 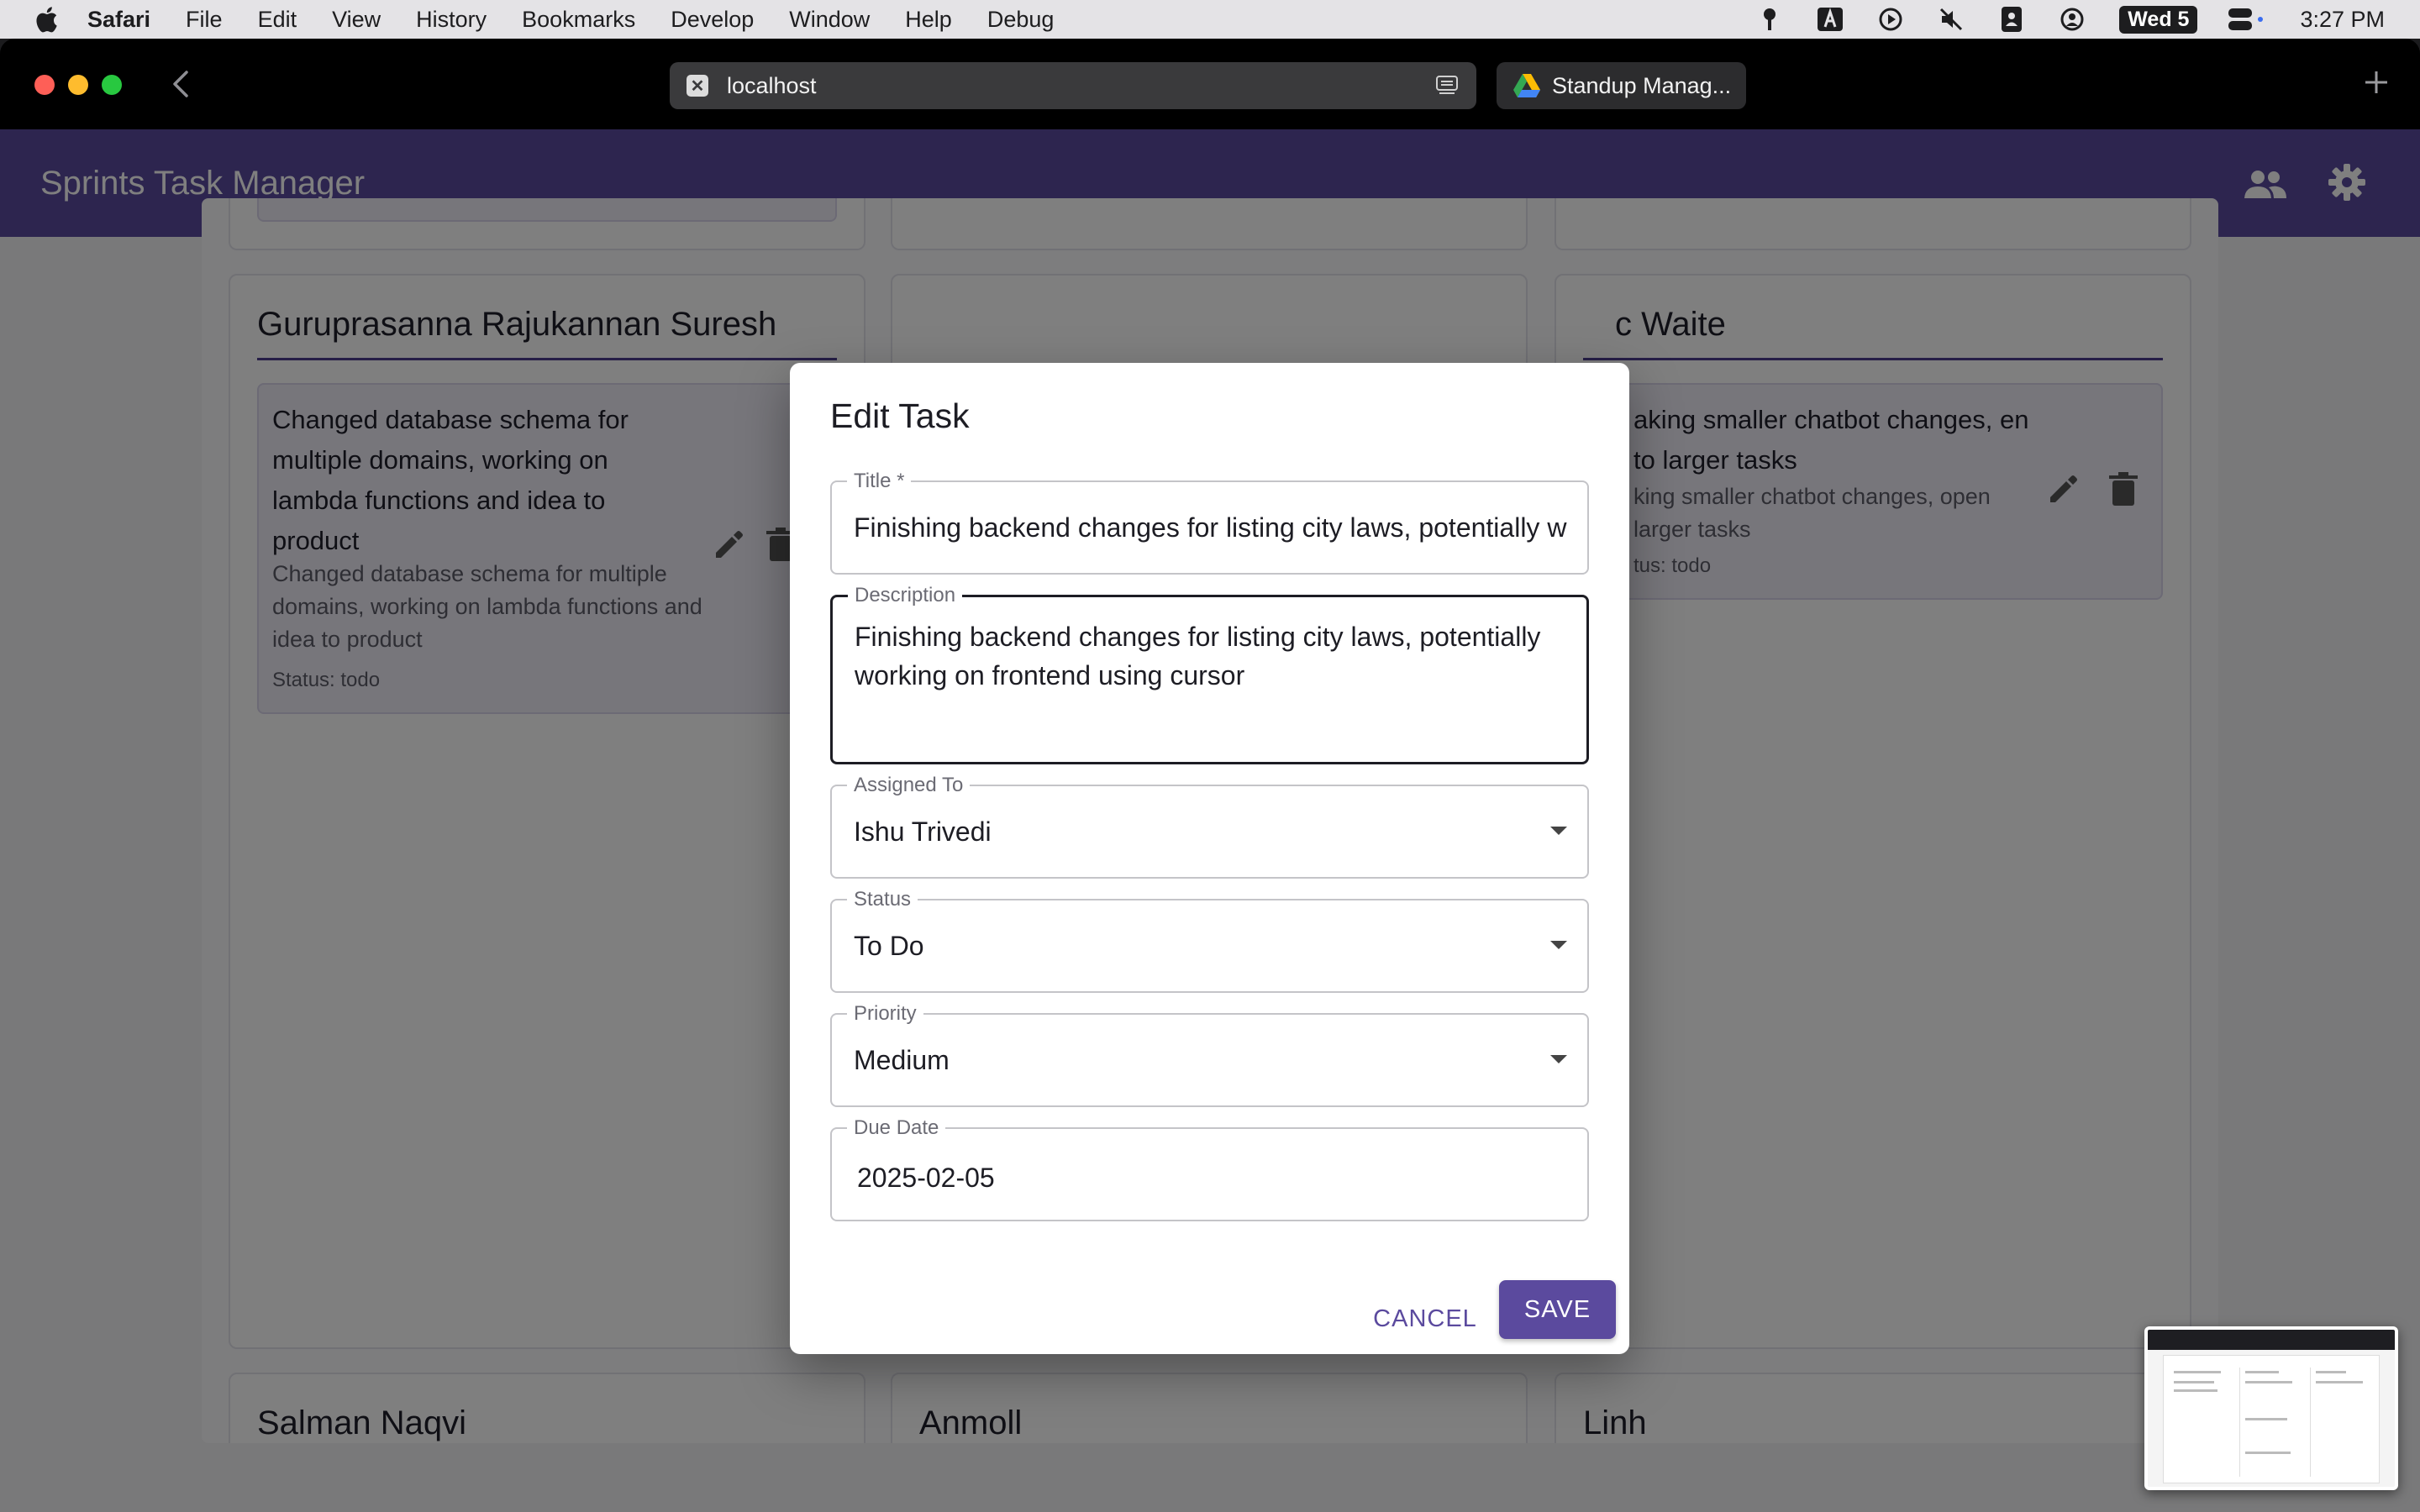 I want to click on priority-select: Priority Medium, so click(x=1209, y=1054).